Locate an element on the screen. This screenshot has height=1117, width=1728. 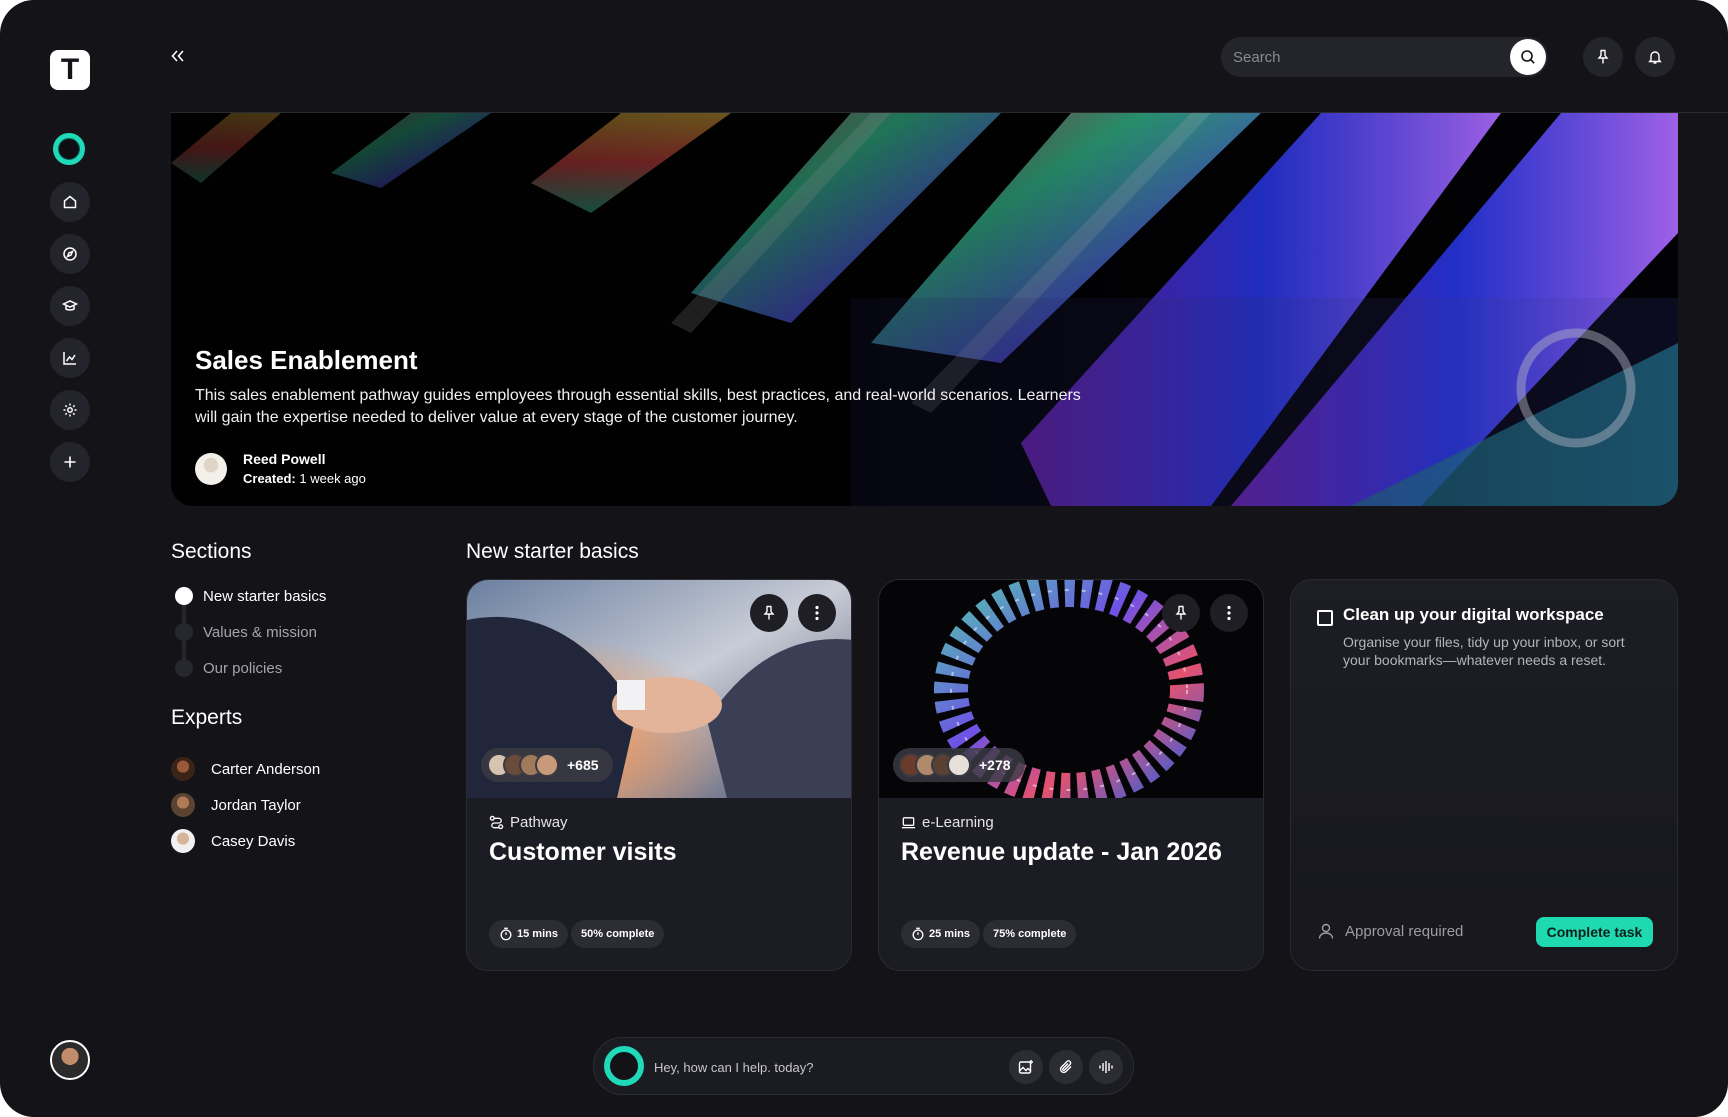
assistant-input is located at coordinates (804, 1067).